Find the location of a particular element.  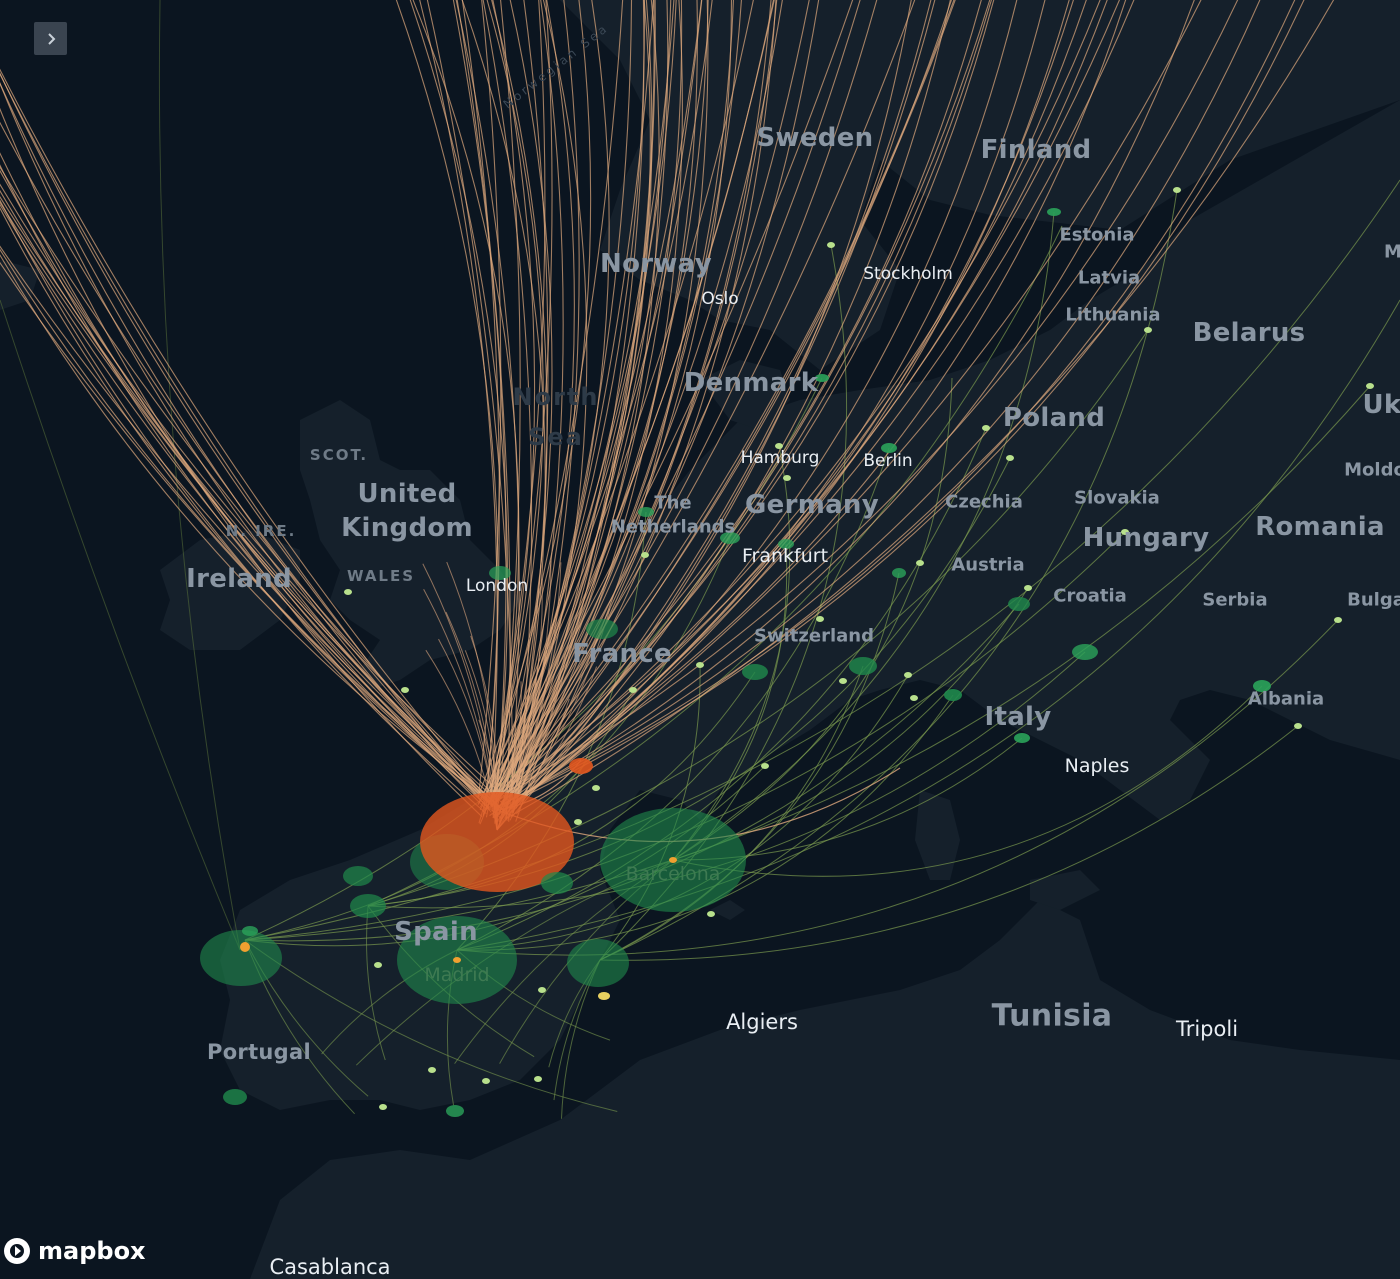

label-the: The is located at coordinates (673, 503).